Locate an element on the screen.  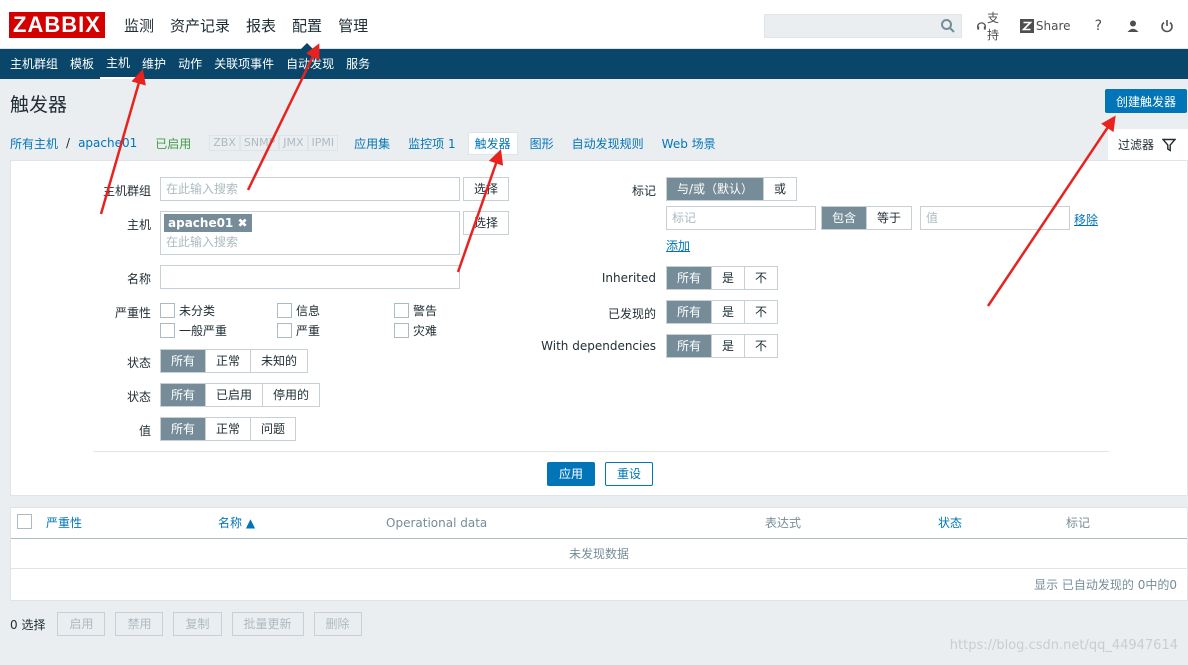
dependencies-yes: 是 is located at coordinates (728, 346).